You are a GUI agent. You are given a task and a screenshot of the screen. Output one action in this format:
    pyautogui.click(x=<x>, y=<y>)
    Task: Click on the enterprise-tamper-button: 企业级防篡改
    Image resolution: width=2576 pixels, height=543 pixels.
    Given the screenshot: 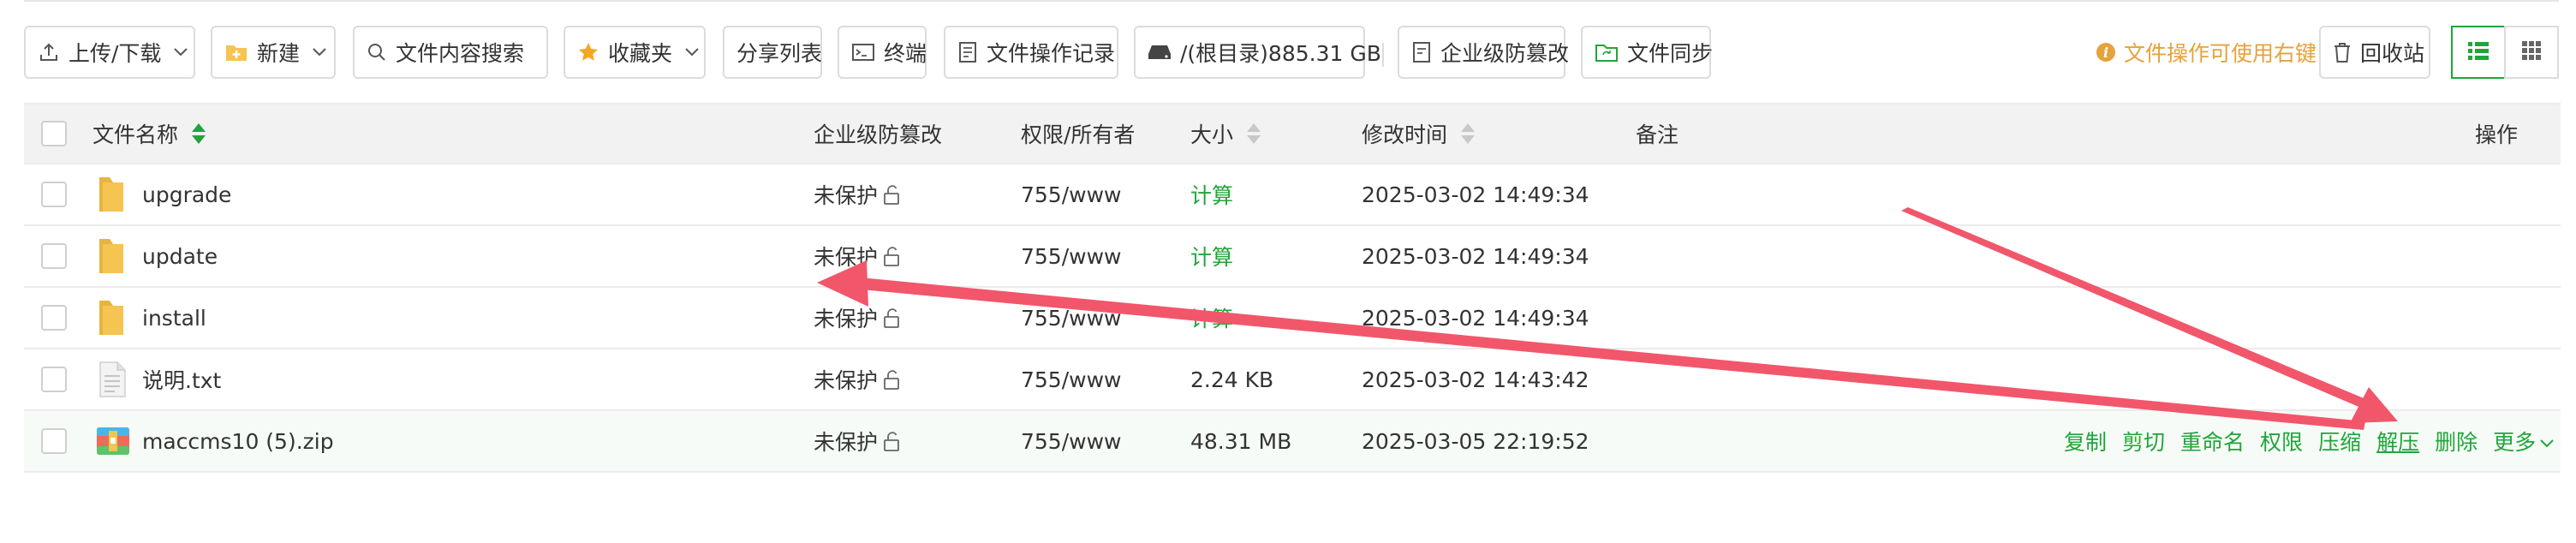 What is the action you would take?
    pyautogui.click(x=1483, y=52)
    